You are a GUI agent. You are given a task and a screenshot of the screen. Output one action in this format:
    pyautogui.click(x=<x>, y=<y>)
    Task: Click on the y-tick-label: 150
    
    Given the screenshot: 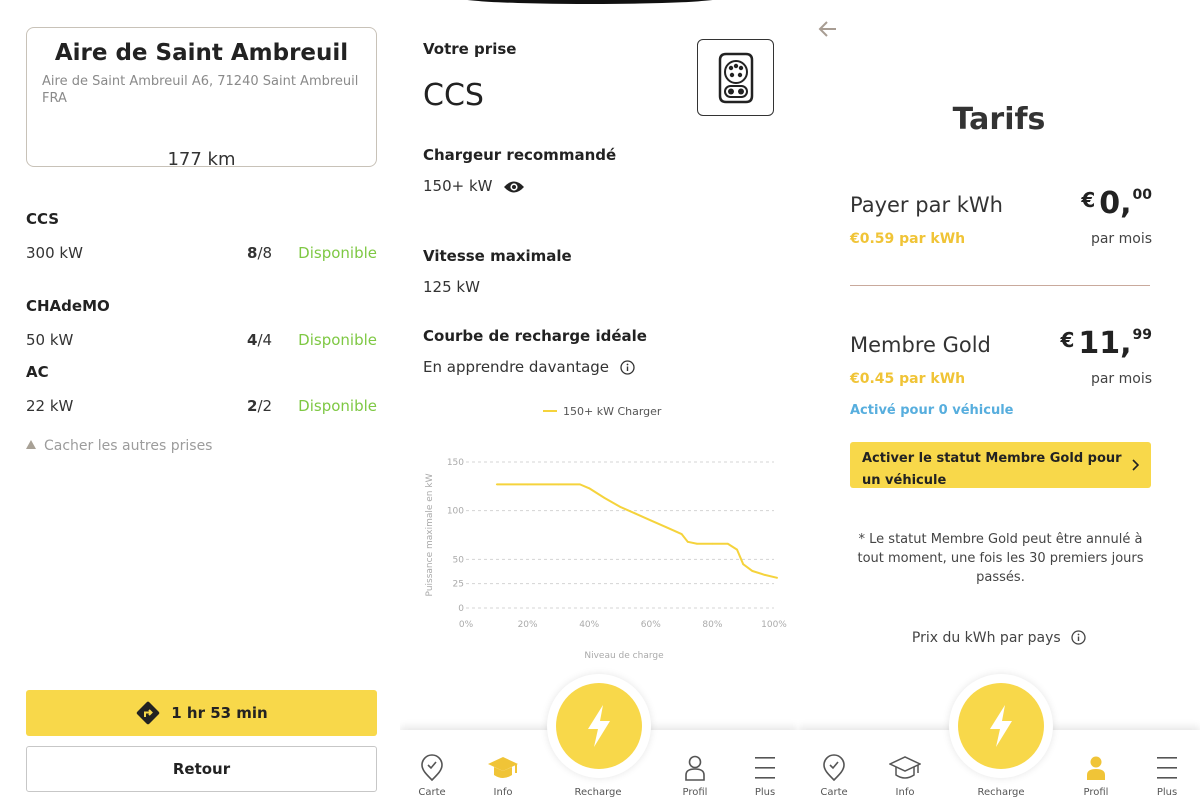 What is the action you would take?
    pyautogui.click(x=455, y=463)
    